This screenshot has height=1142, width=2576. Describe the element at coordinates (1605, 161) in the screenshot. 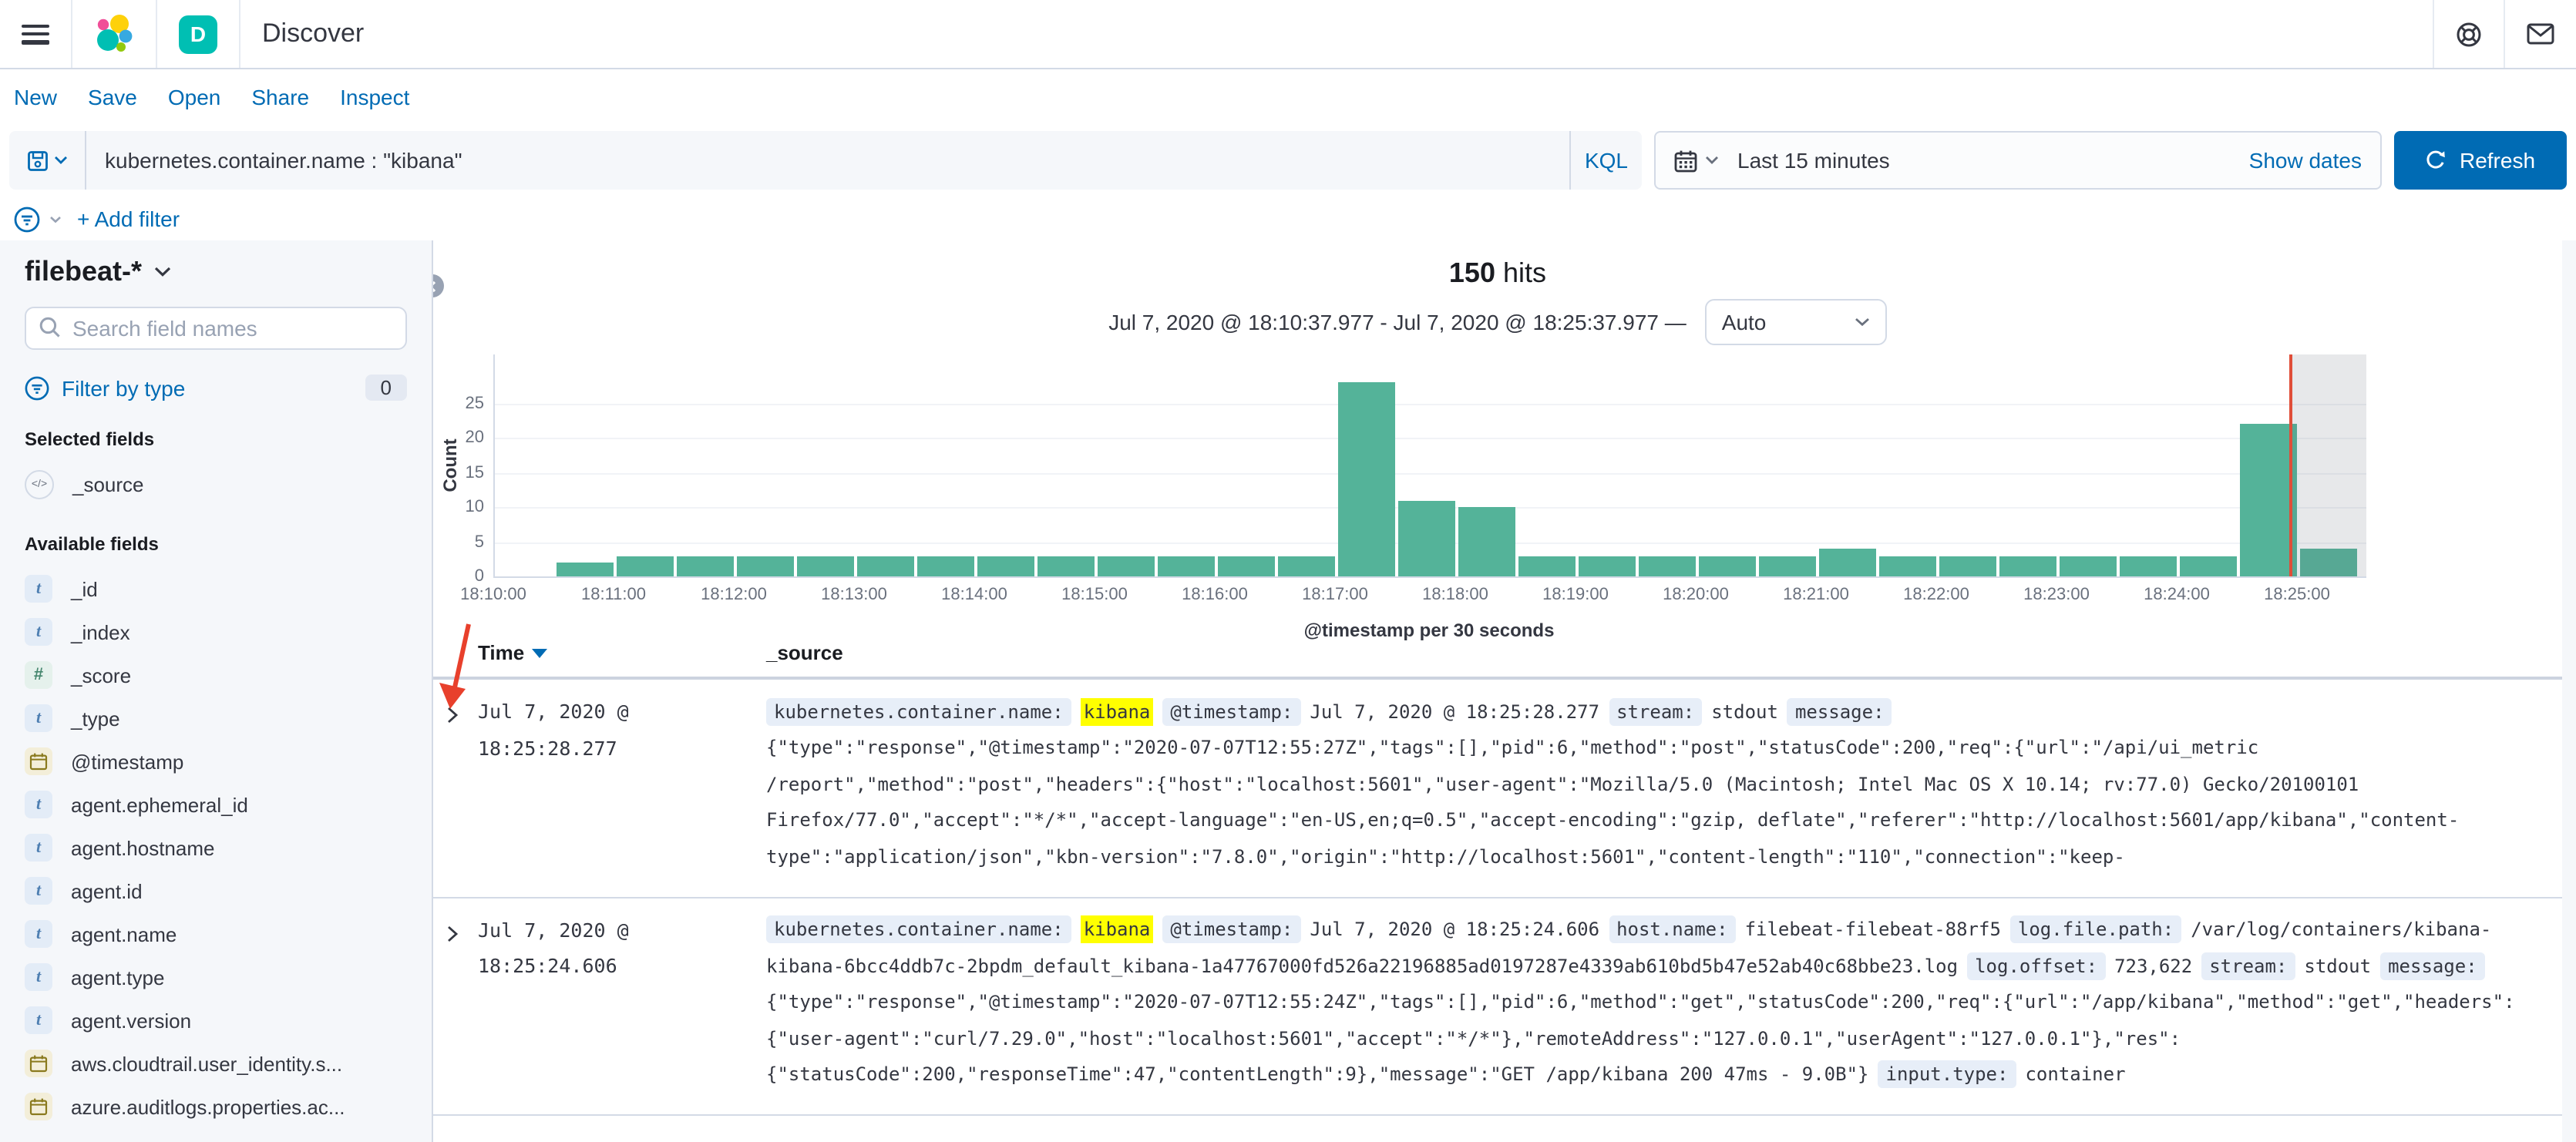

I see `query-language-button: KQL` at that location.